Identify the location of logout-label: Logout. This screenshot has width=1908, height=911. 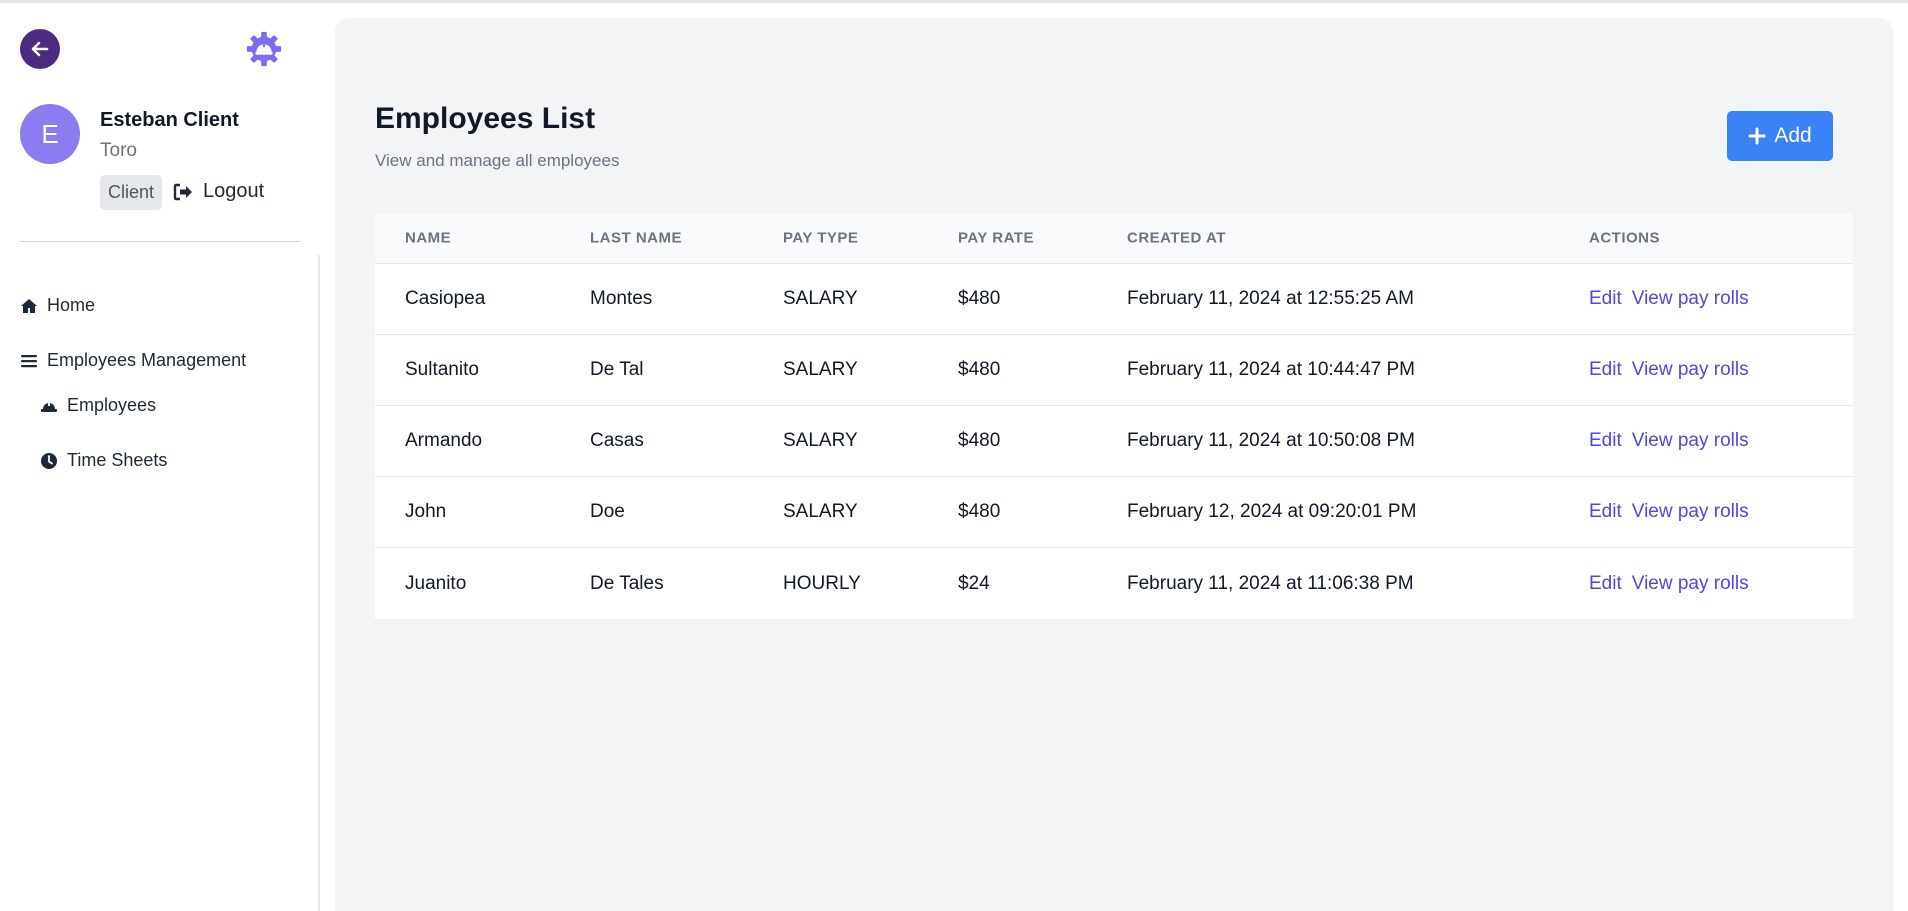
(234, 191).